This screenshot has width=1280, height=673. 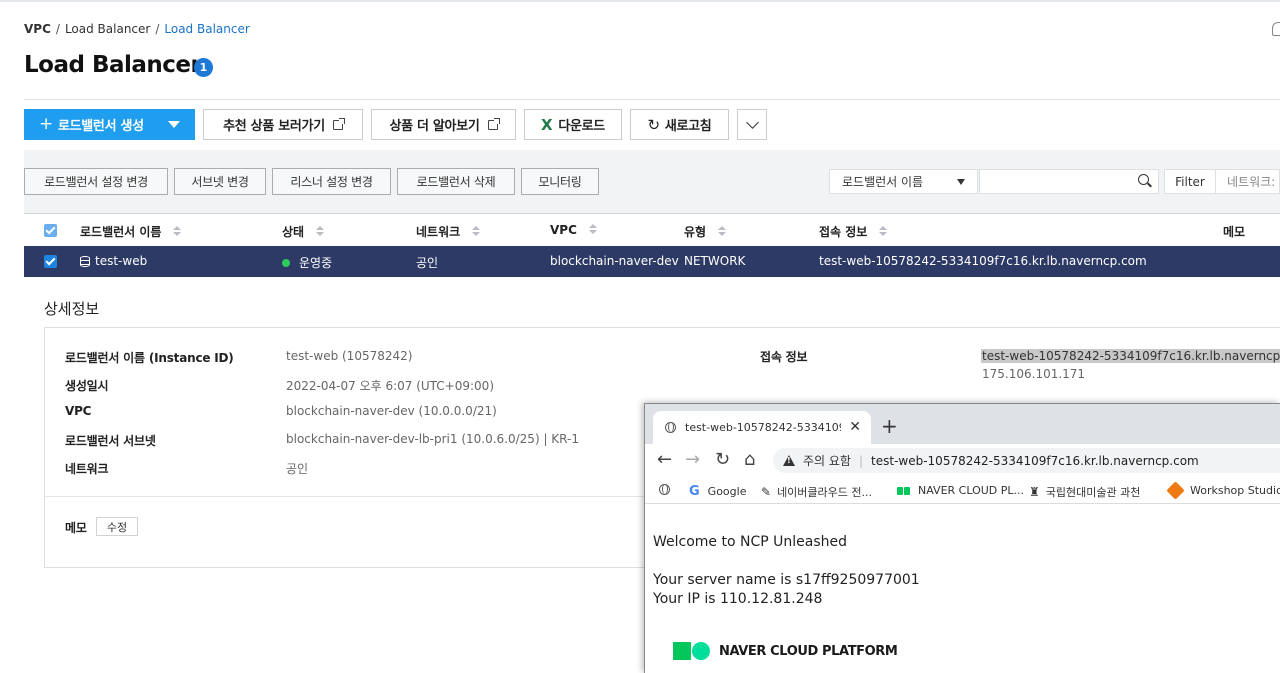 What do you see at coordinates (784, 357) in the screenshot?
I see `detail-label-endpoint: 접속 정보` at bounding box center [784, 357].